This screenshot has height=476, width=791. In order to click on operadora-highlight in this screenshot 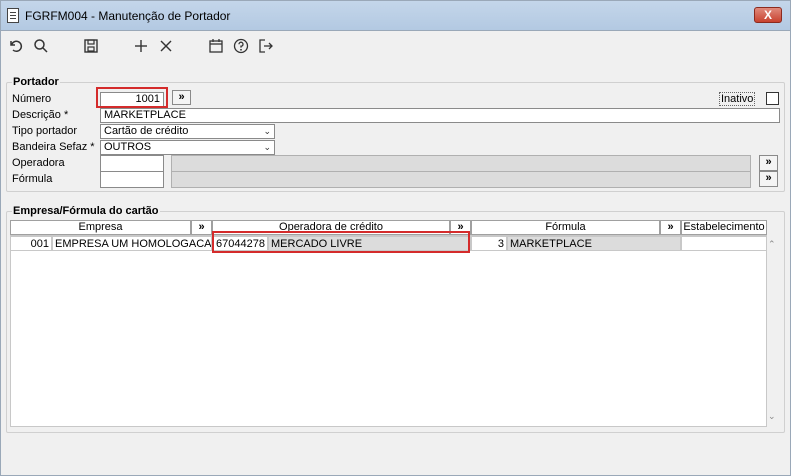, I will do `click(341, 242)`.